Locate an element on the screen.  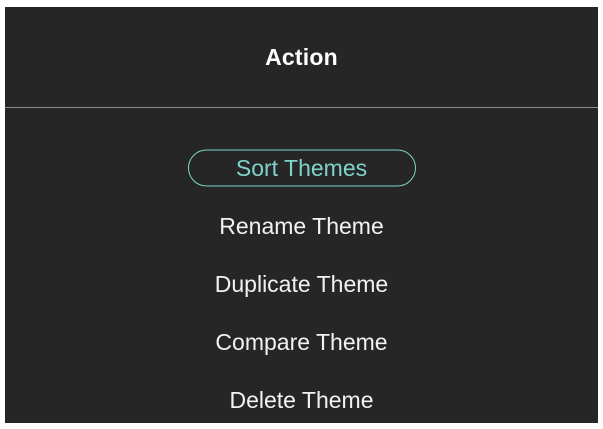
menu-item-label: Sort Themes is located at coordinates (301, 167).